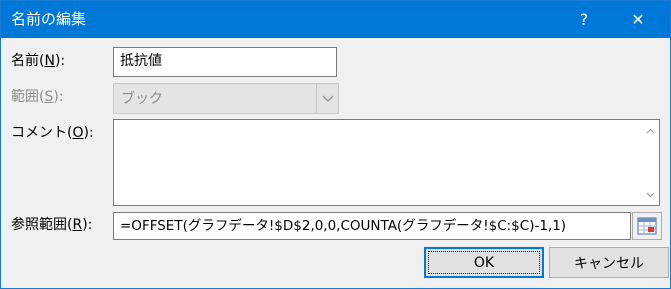 This screenshot has height=289, width=671. I want to click on scroll-up-button, so click(650, 130).